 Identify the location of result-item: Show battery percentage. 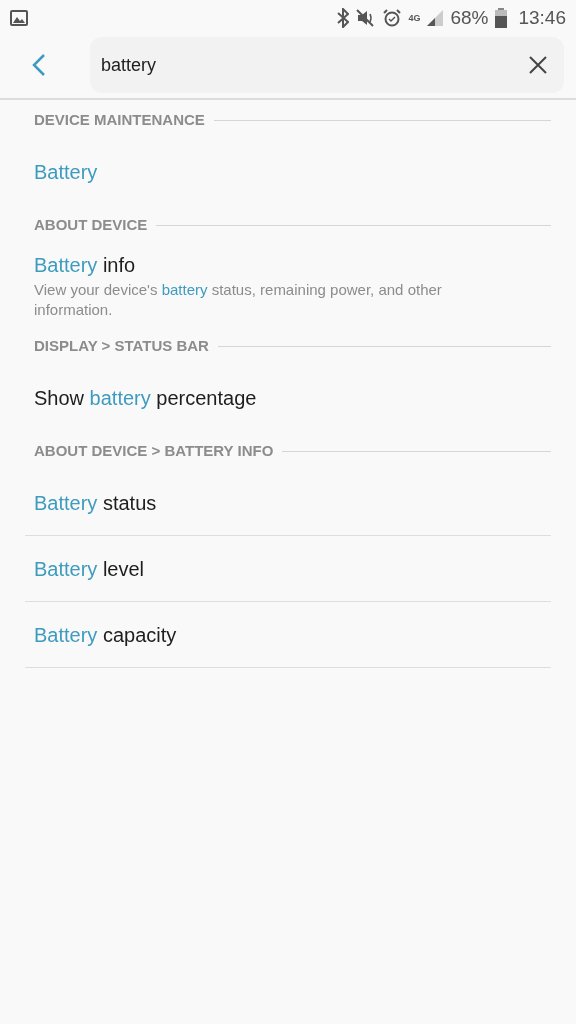
(288, 398).